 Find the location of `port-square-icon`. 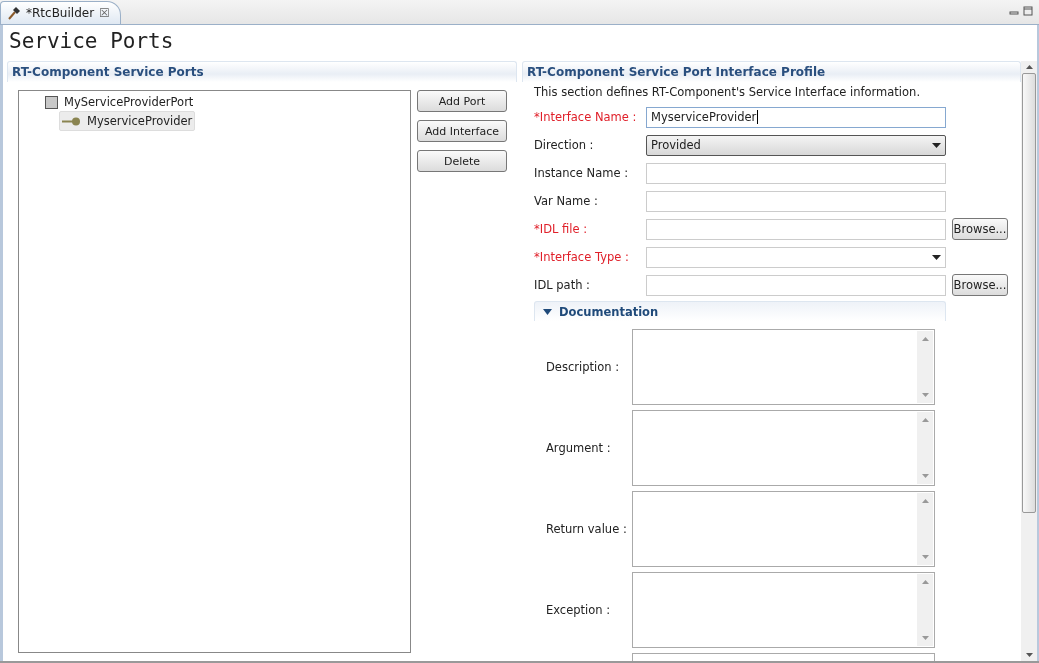

port-square-icon is located at coordinates (51, 102).